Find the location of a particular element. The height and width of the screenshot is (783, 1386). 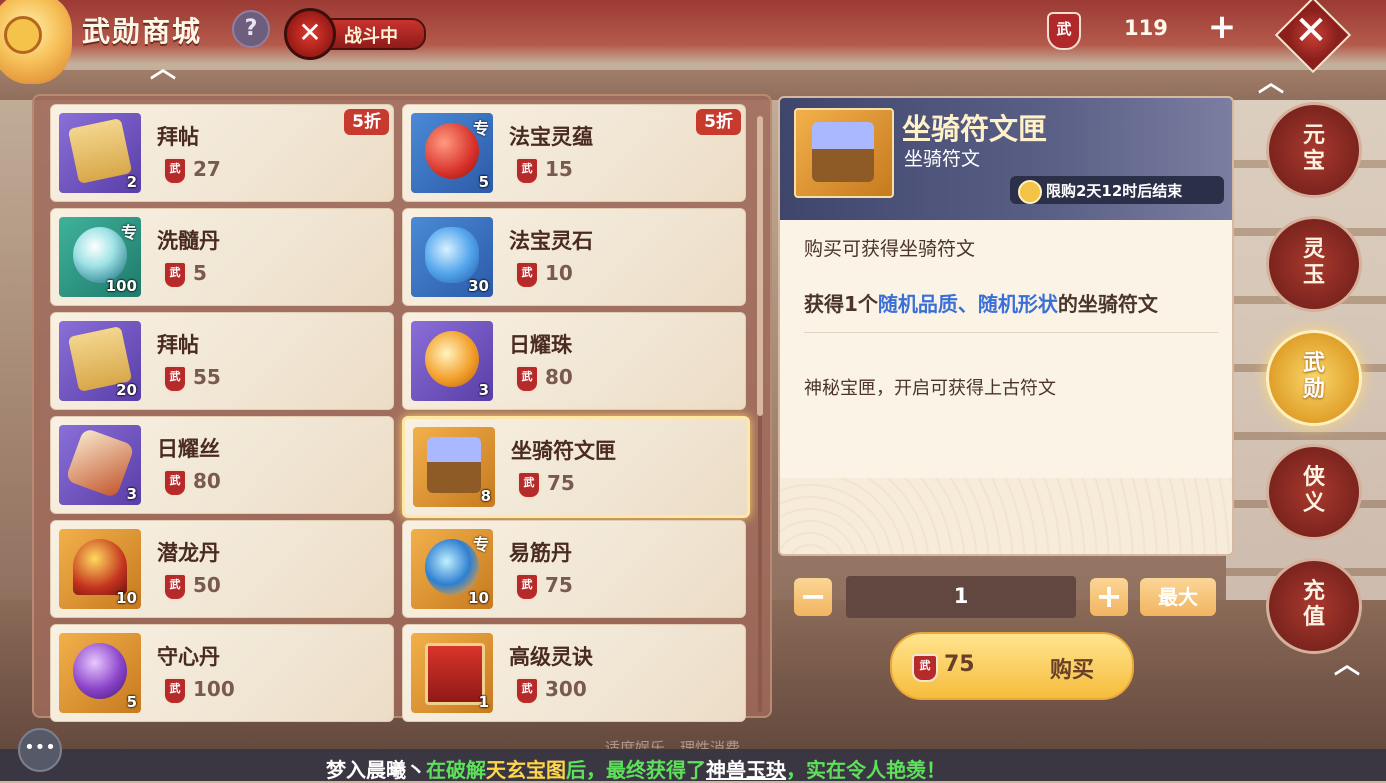

item-quantity: 2 is located at coordinates (131, 182).